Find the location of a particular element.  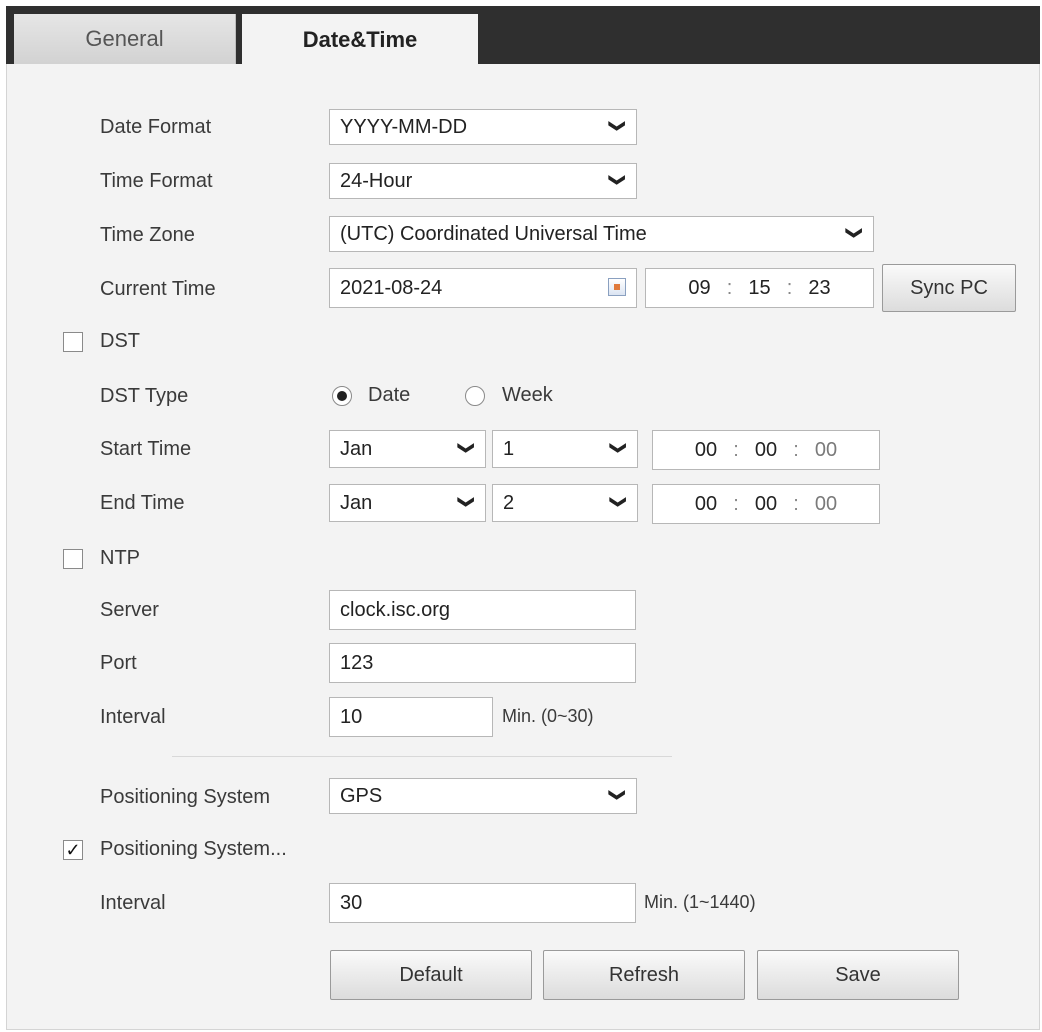

start-second: 00 is located at coordinates (826, 450).